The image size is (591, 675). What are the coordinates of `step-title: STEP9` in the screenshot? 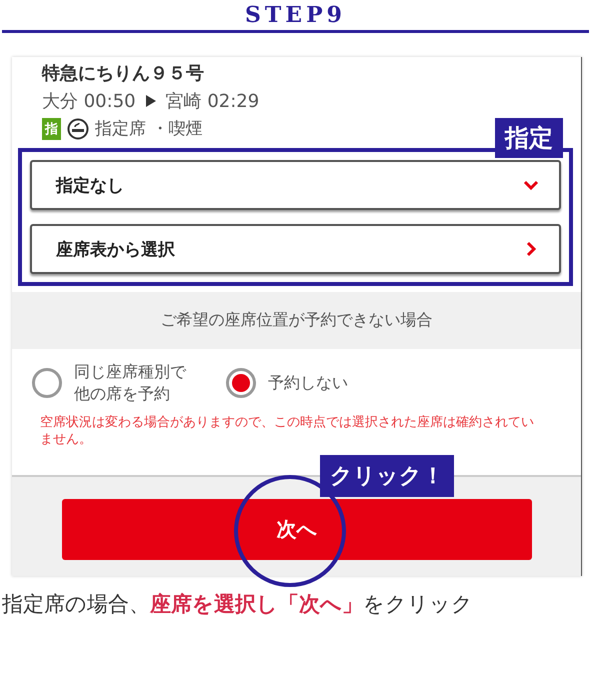 It's located at (295, 15).